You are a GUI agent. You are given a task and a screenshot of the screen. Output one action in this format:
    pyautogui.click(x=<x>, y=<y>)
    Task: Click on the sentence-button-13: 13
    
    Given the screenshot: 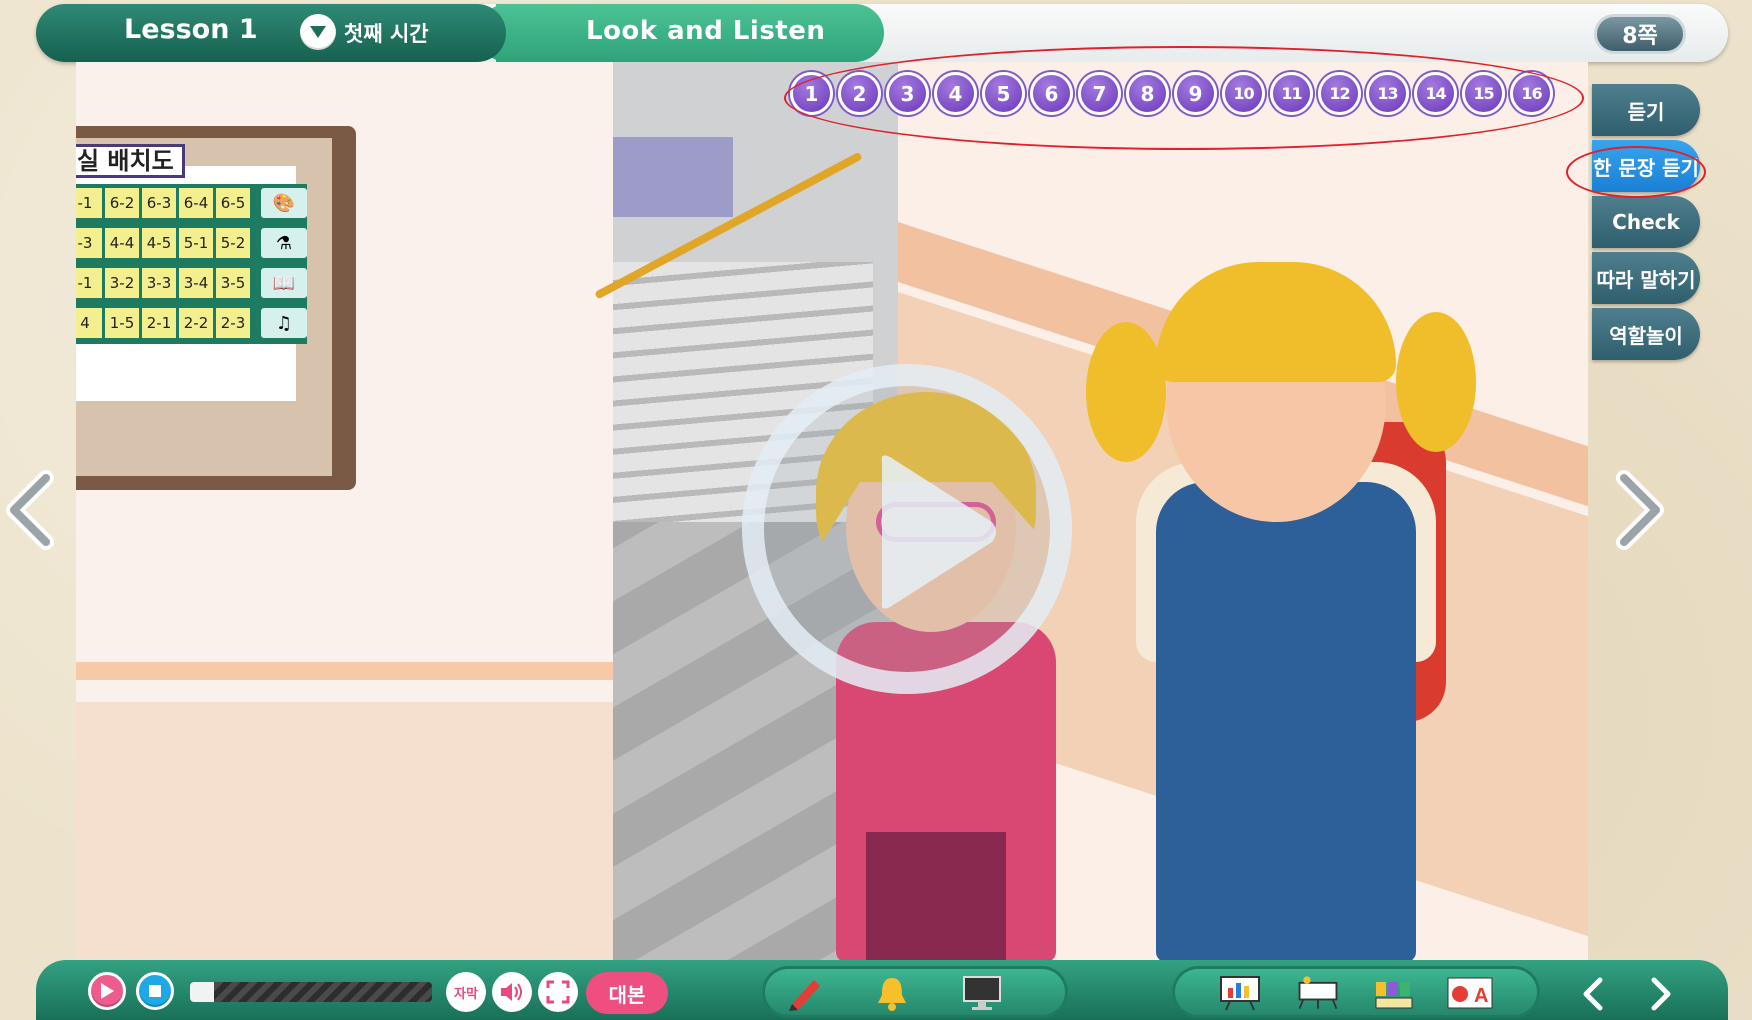 What is the action you would take?
    pyautogui.click(x=1387, y=93)
    